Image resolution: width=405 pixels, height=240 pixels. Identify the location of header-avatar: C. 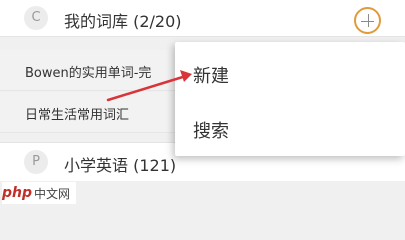
(36, 18).